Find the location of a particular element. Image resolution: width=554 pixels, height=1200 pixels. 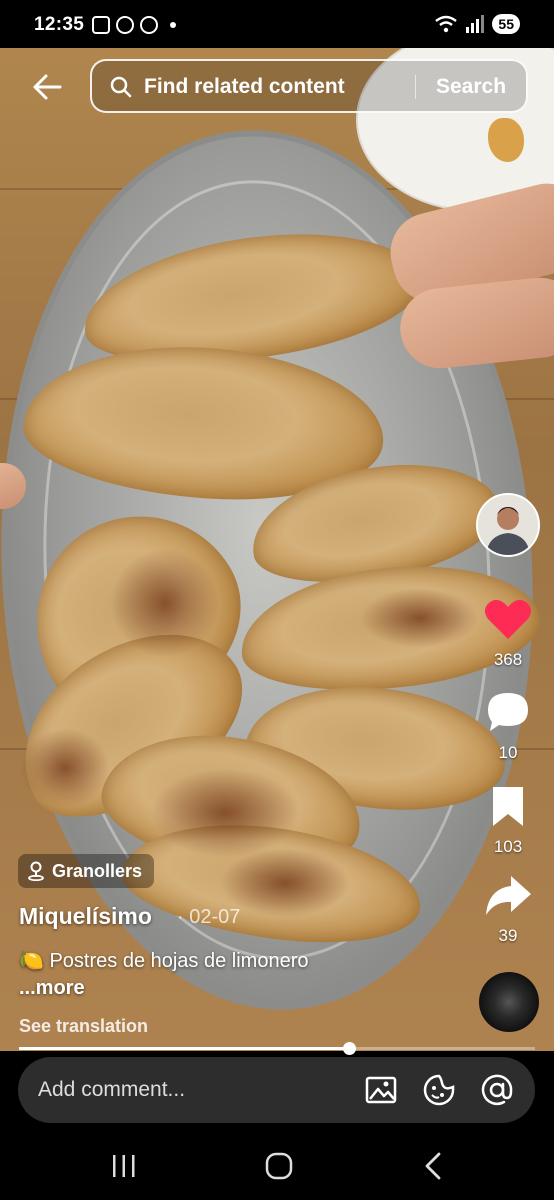

comment-button: 10 is located at coordinates (508, 726).